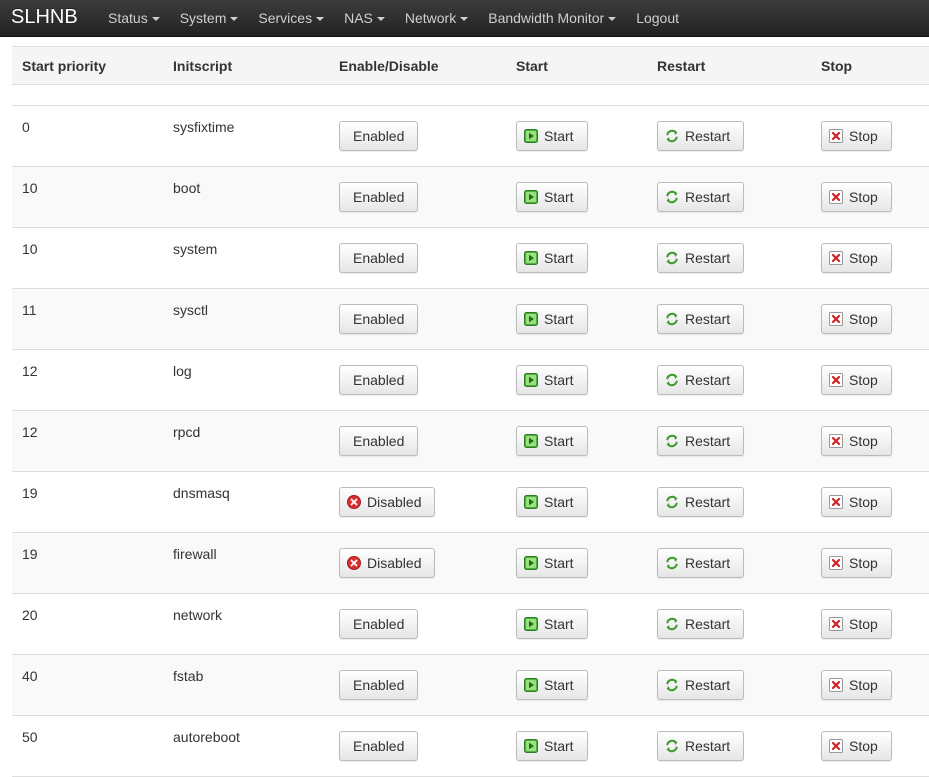  I want to click on menu-label: Status, so click(128, 18).